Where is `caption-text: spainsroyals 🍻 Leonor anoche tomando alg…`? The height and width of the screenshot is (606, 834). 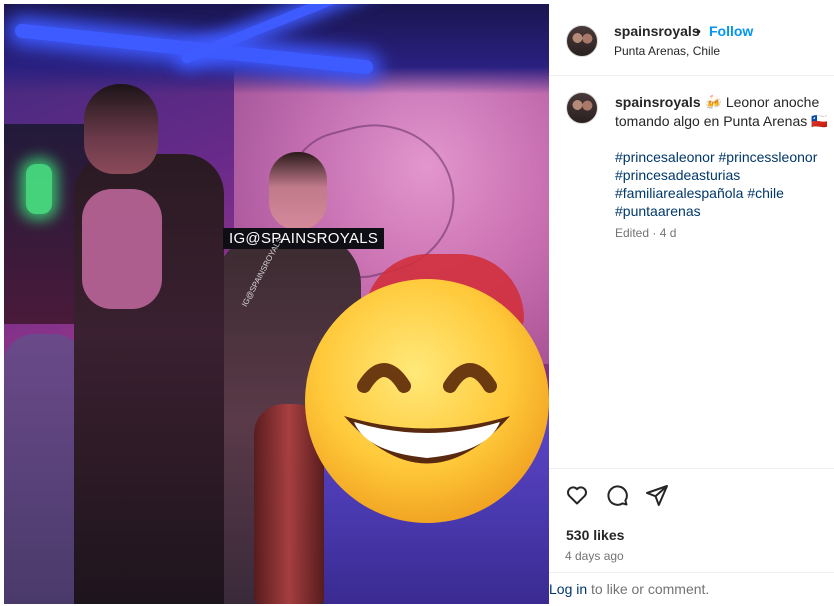
caption-text: spainsroyals 🍻 Leonor anoche tomando alg… is located at coordinates (721, 112).